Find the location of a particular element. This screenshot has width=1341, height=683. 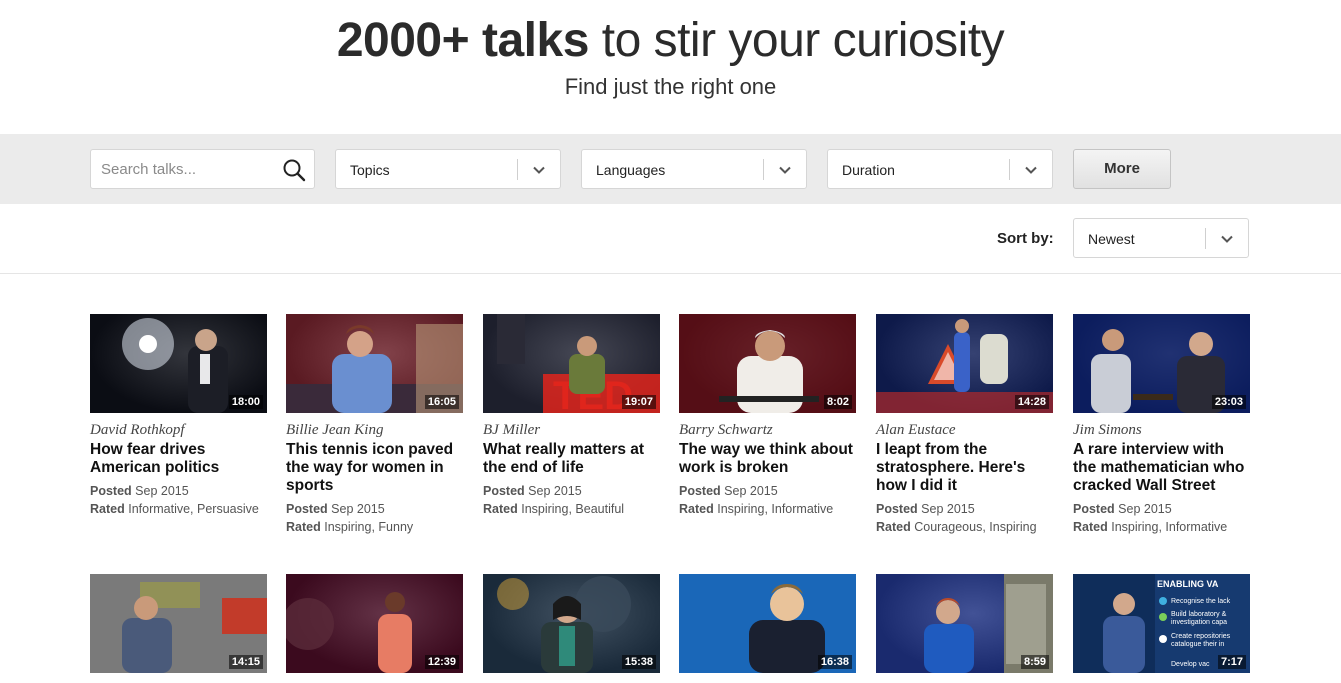

talk-card: 16:38 is located at coordinates (767, 623).